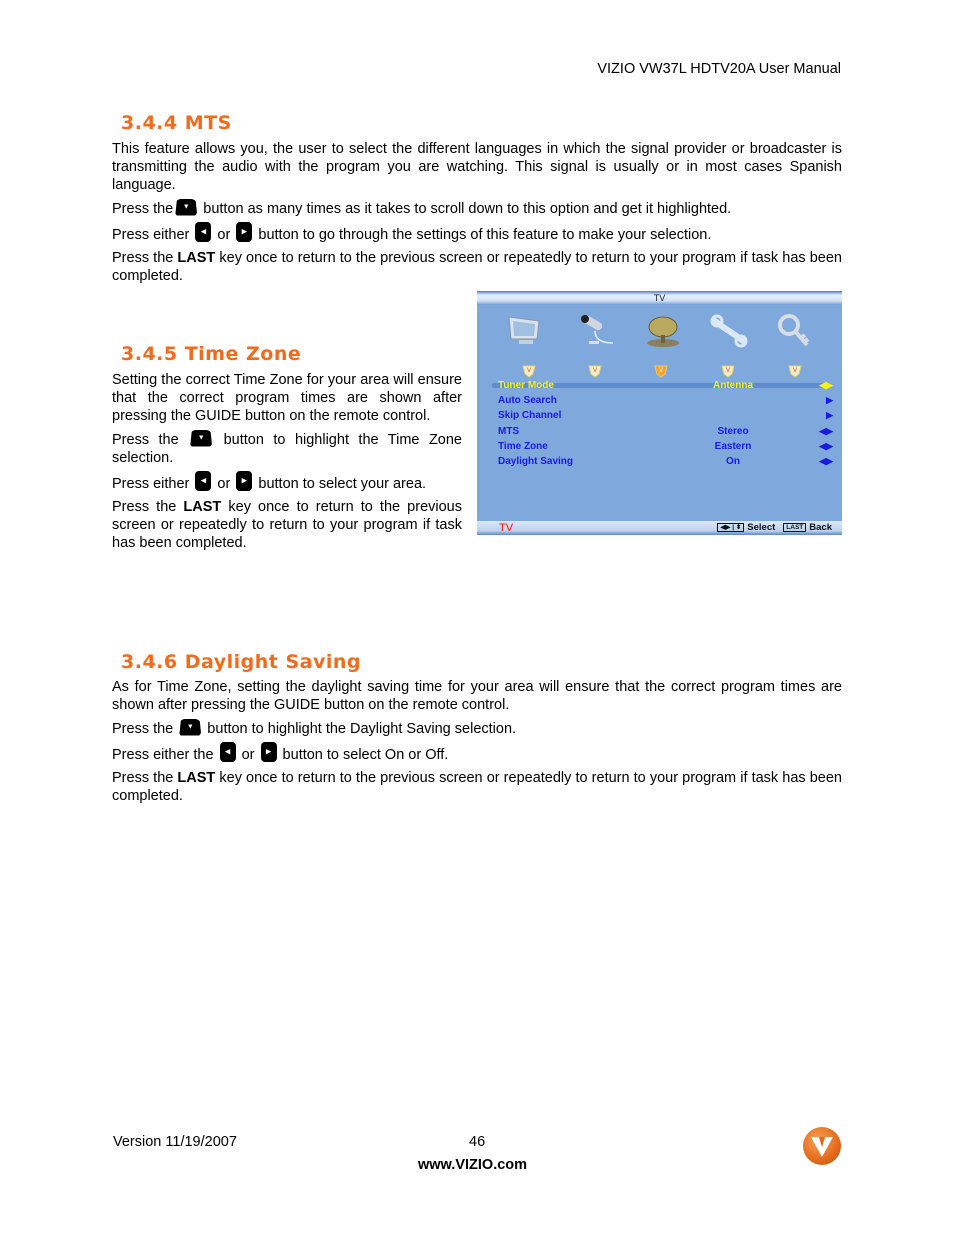 The image size is (954, 1235). What do you see at coordinates (663, 331) in the screenshot?
I see `satellite-dish-icon` at bounding box center [663, 331].